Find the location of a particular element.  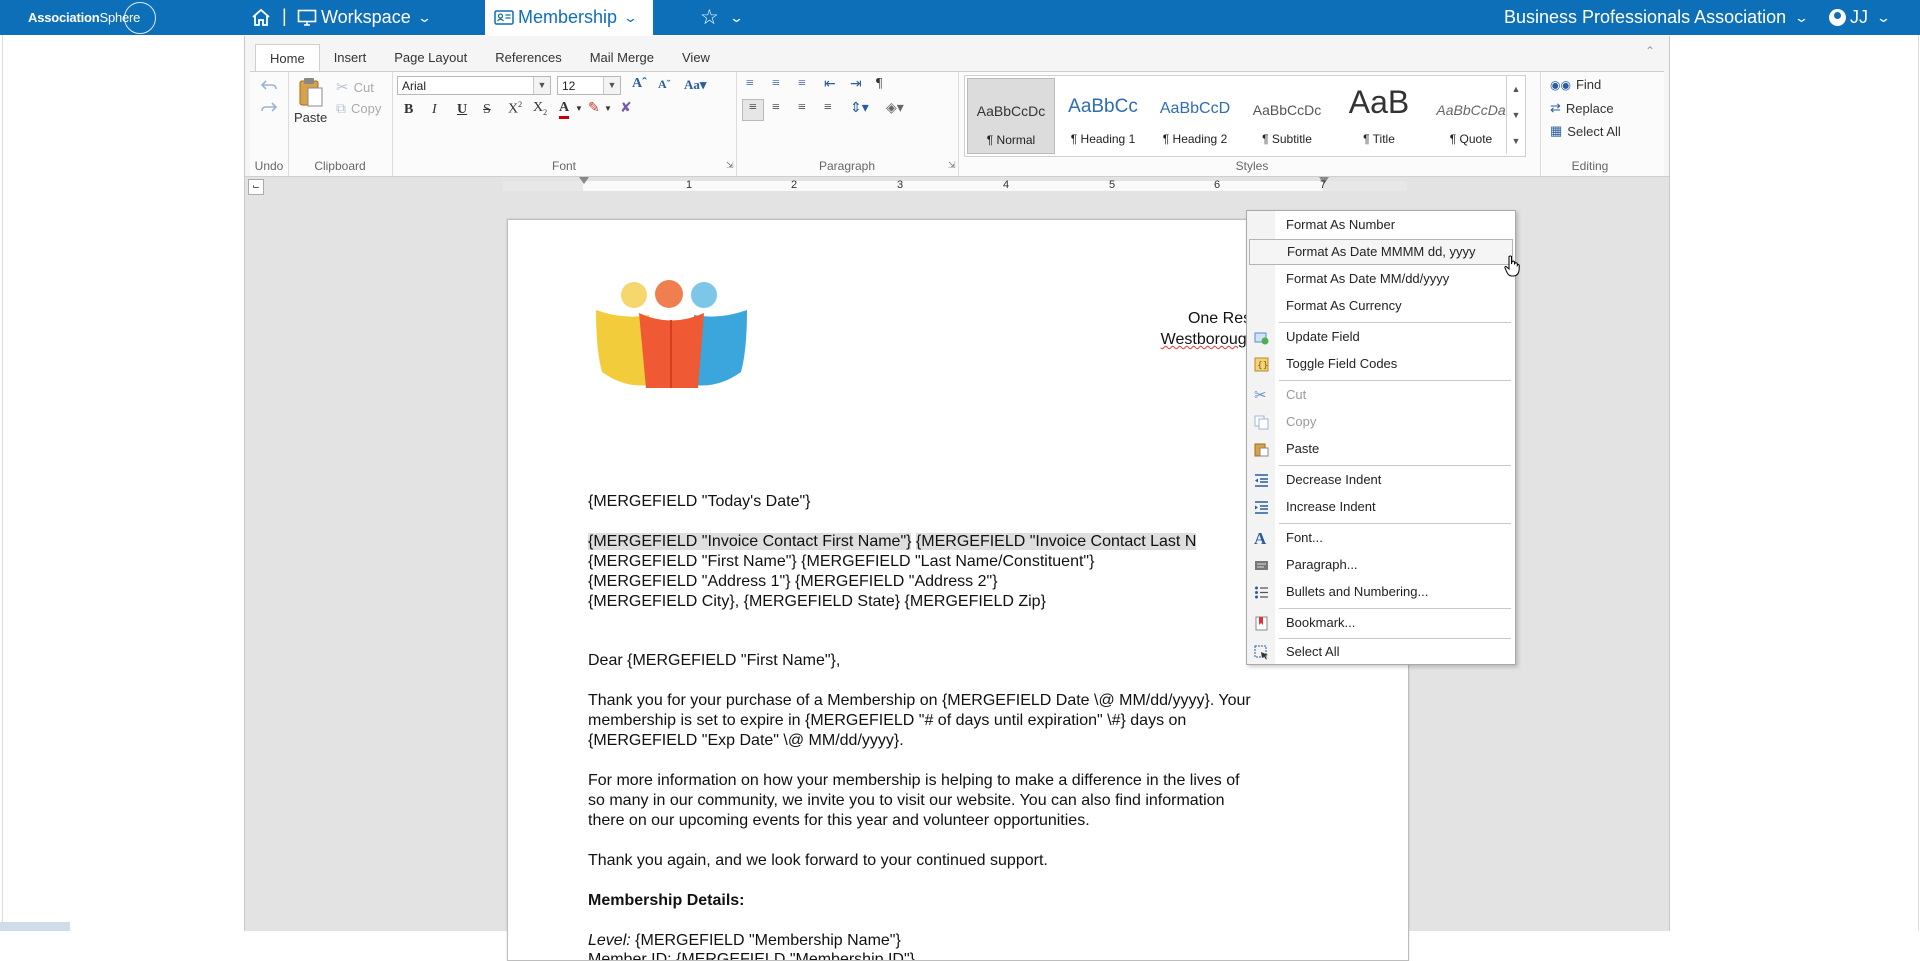

membership-menu: Membership ⌄ is located at coordinates (569, 17).